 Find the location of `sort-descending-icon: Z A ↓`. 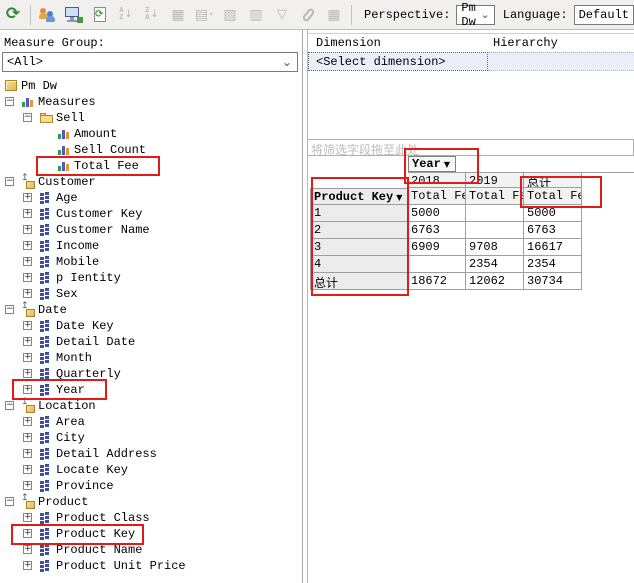

sort-descending-icon: Z A ↓ is located at coordinates (152, 15).